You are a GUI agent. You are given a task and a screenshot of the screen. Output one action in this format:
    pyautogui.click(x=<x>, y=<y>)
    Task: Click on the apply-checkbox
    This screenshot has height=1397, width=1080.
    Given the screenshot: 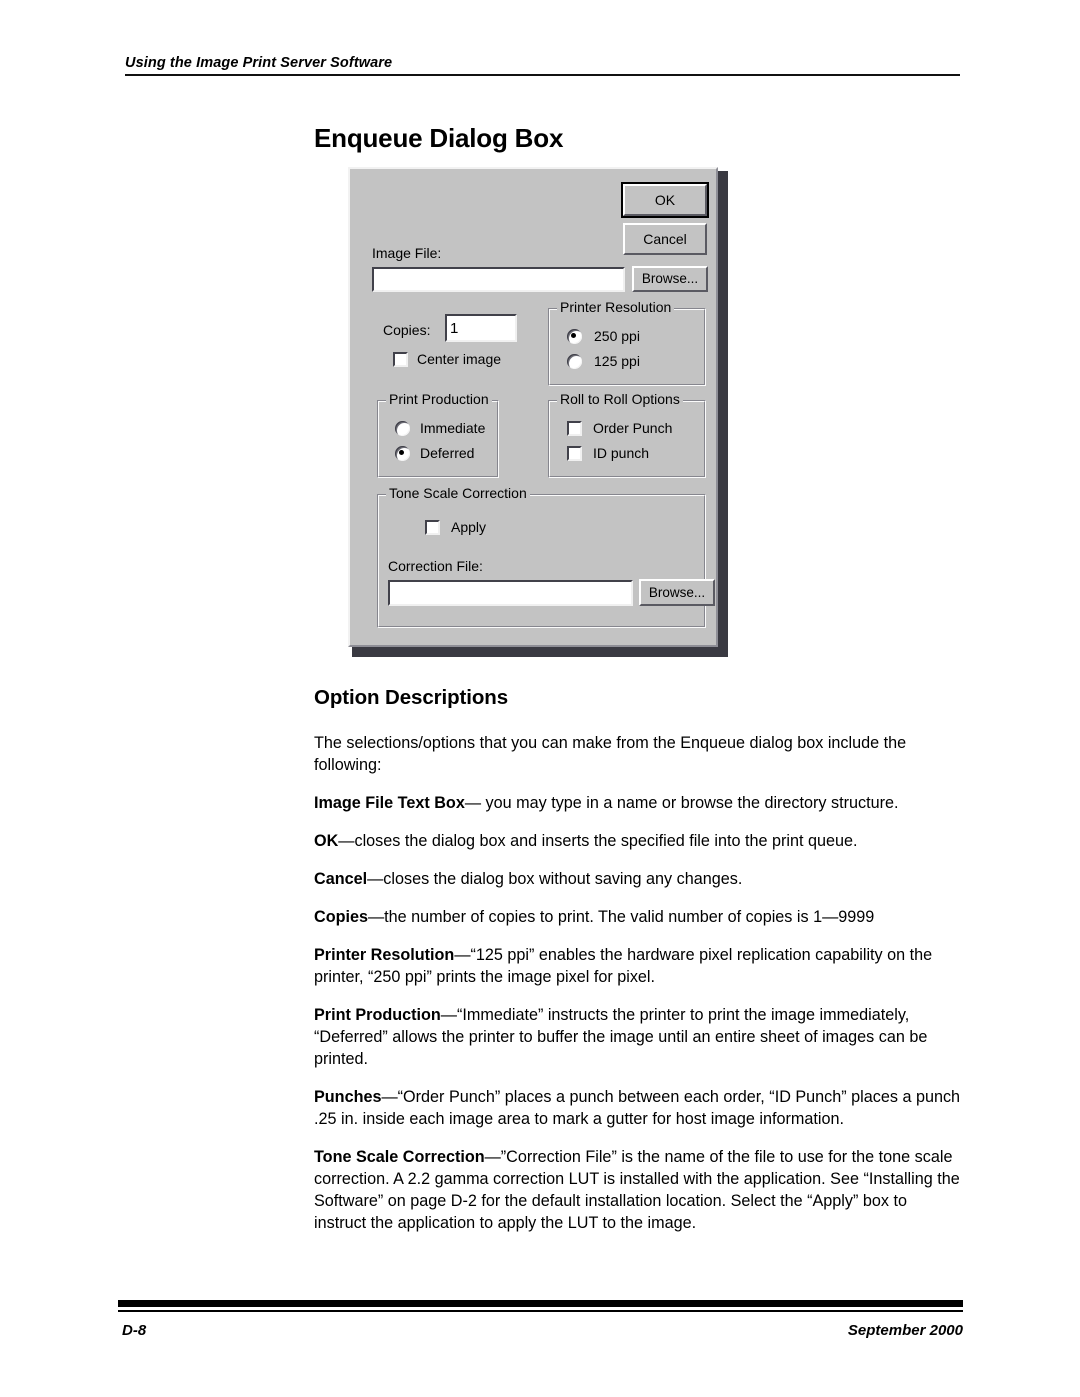 What is the action you would take?
    pyautogui.click(x=432, y=527)
    